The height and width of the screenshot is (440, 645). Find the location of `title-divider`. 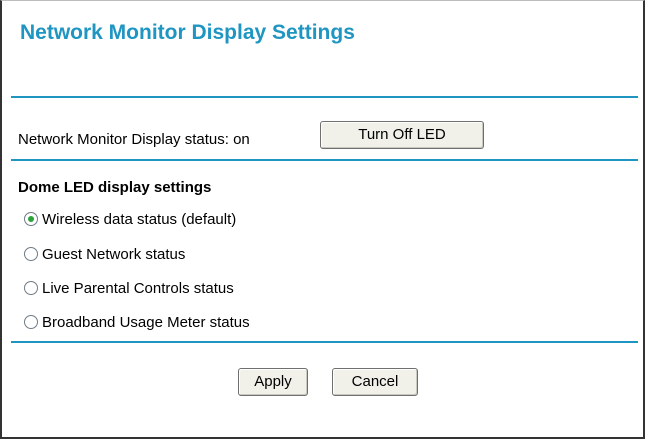

title-divider is located at coordinates (324, 97).